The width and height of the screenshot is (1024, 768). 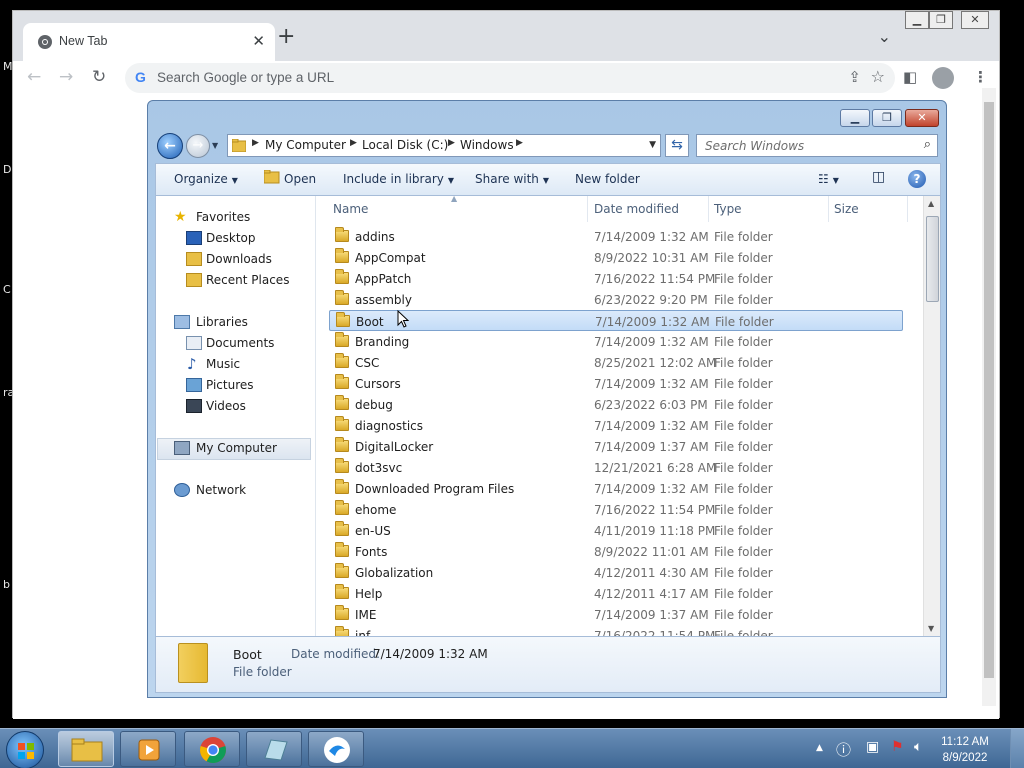 What do you see at coordinates (616, 278) in the screenshot?
I see `table-row: AppPatch 7/16/2022 11:54 PM File folder` at bounding box center [616, 278].